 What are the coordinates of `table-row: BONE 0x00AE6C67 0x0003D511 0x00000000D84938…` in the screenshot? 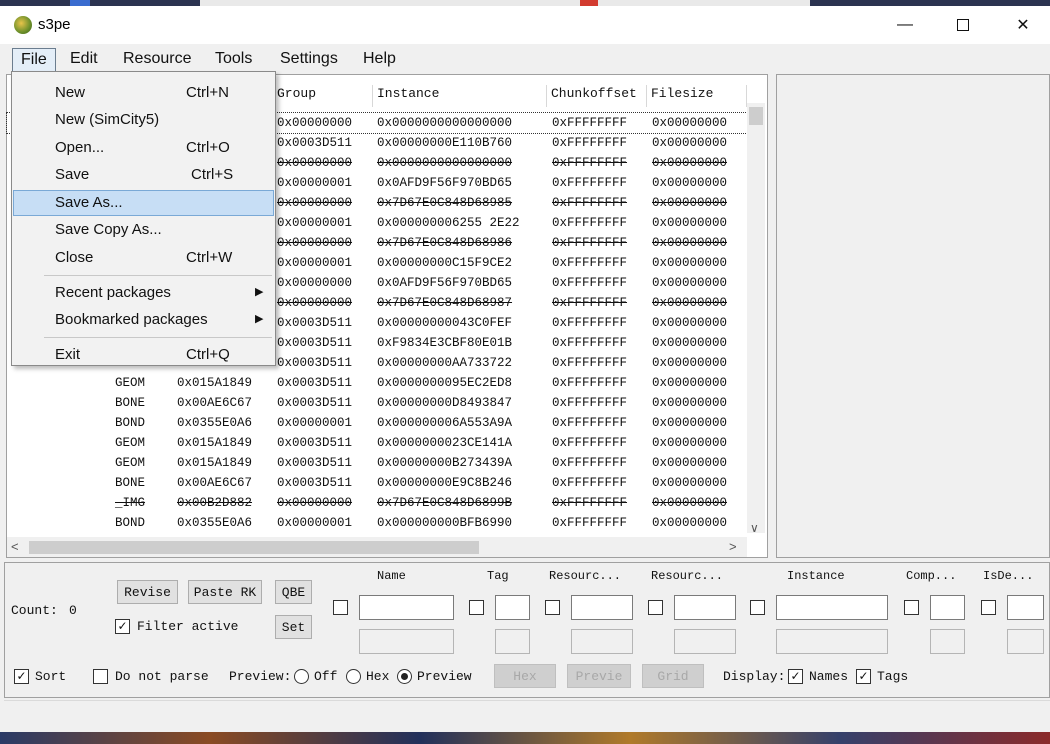 It's located at (377, 403).